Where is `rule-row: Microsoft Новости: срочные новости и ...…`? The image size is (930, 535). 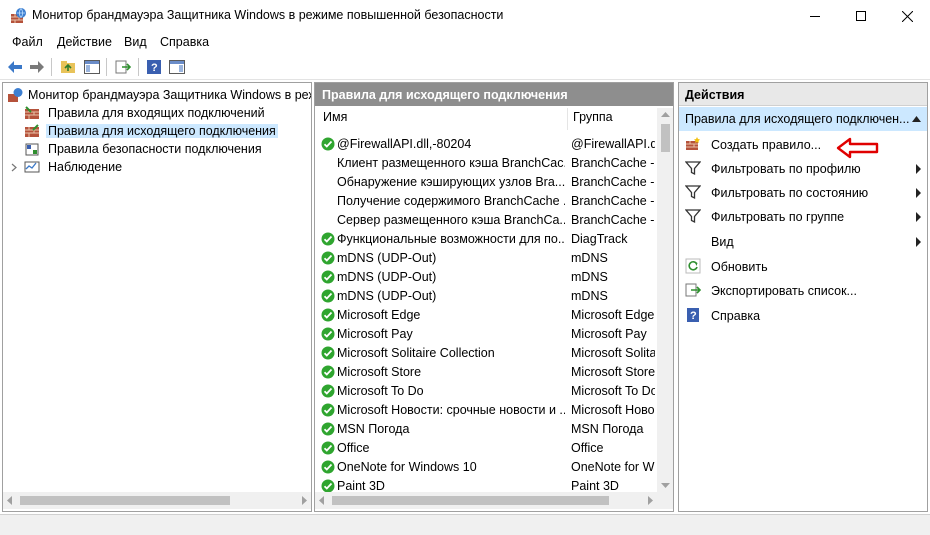 rule-row: Microsoft Новости: срочные новости и ...… is located at coordinates (486, 410).